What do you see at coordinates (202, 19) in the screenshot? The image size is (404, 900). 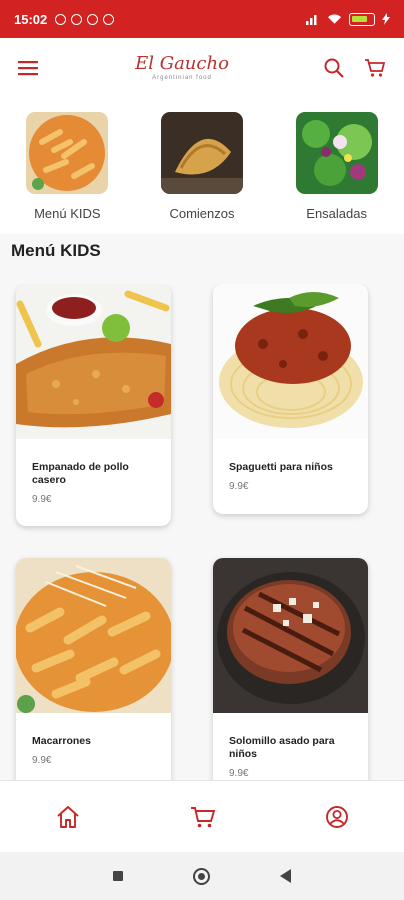 I see `status-bar: 15:02` at bounding box center [202, 19].